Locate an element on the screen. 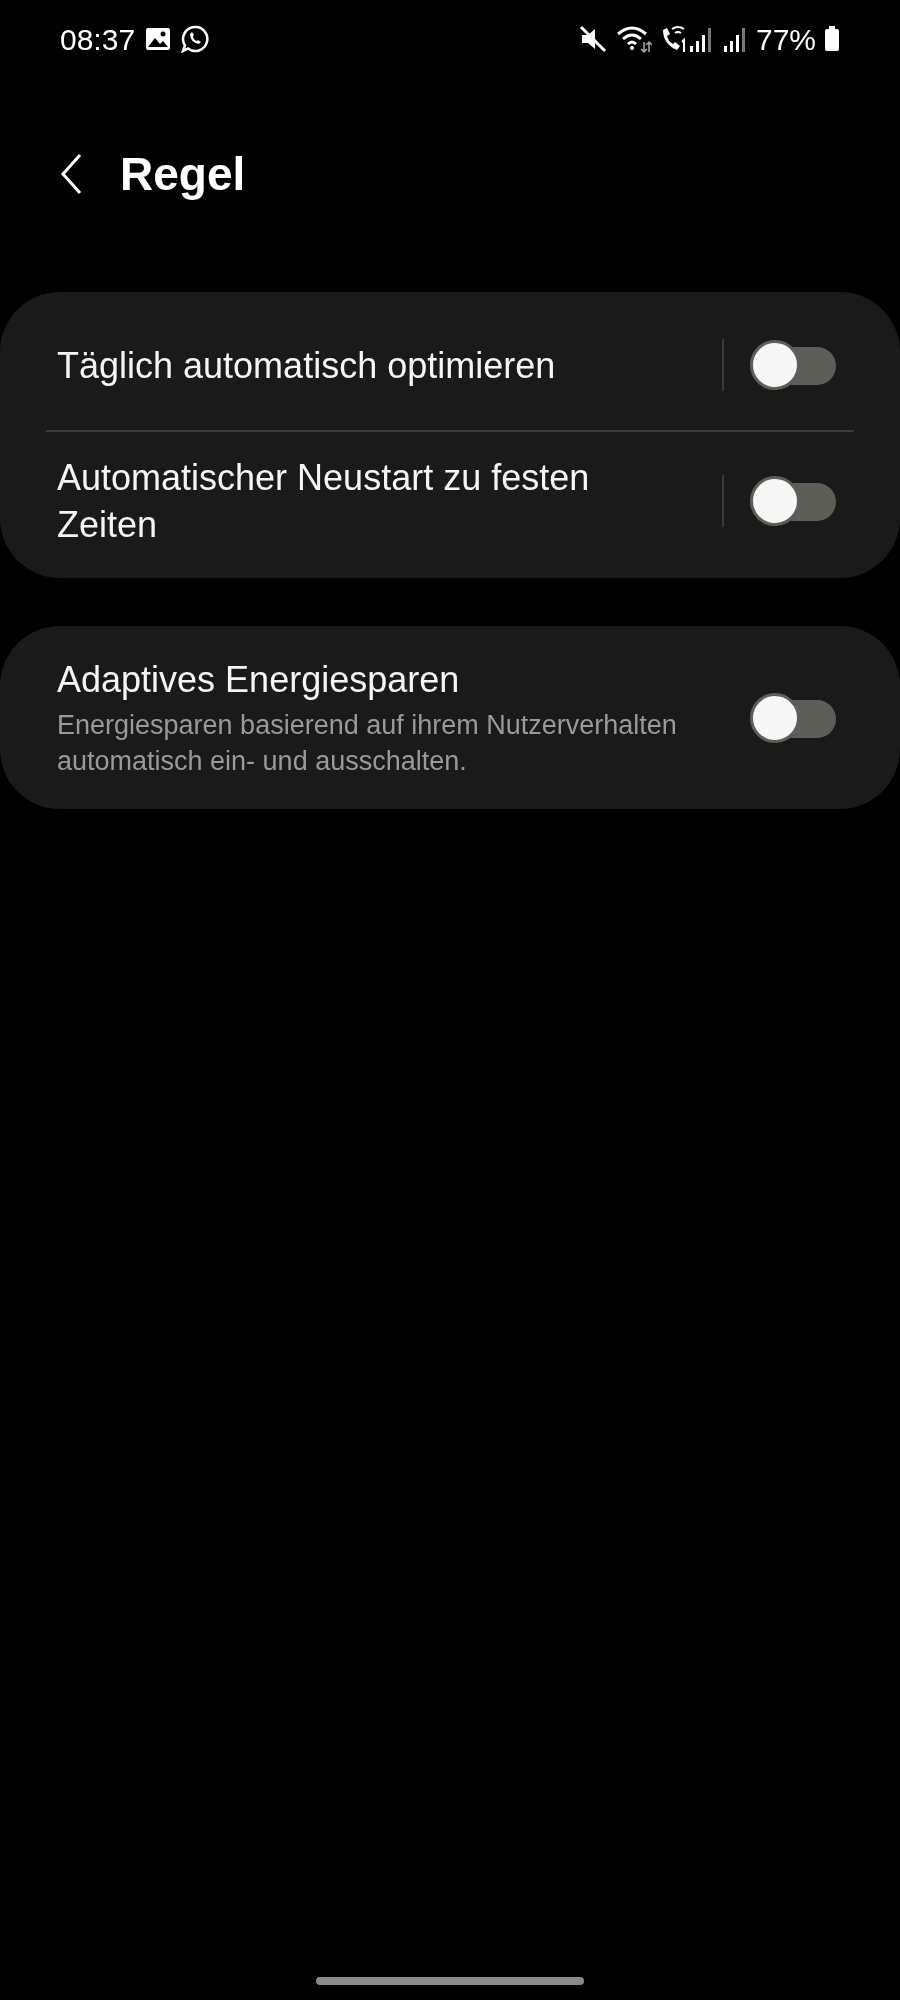 This screenshot has height=2000, width=900. setting-row: Adaptives Energiesparen Energiesparen basierend auf ihrem Nutzerverhalten automatisch ein- und ausschalten. is located at coordinates (450, 717).